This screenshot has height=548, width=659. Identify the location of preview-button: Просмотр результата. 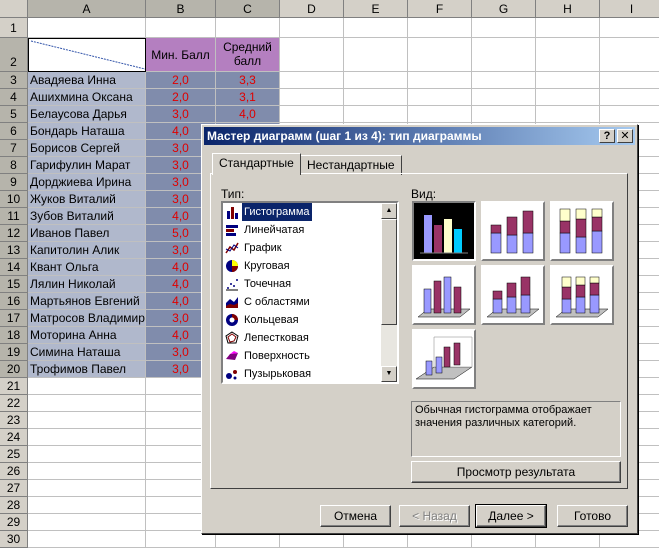
(516, 472).